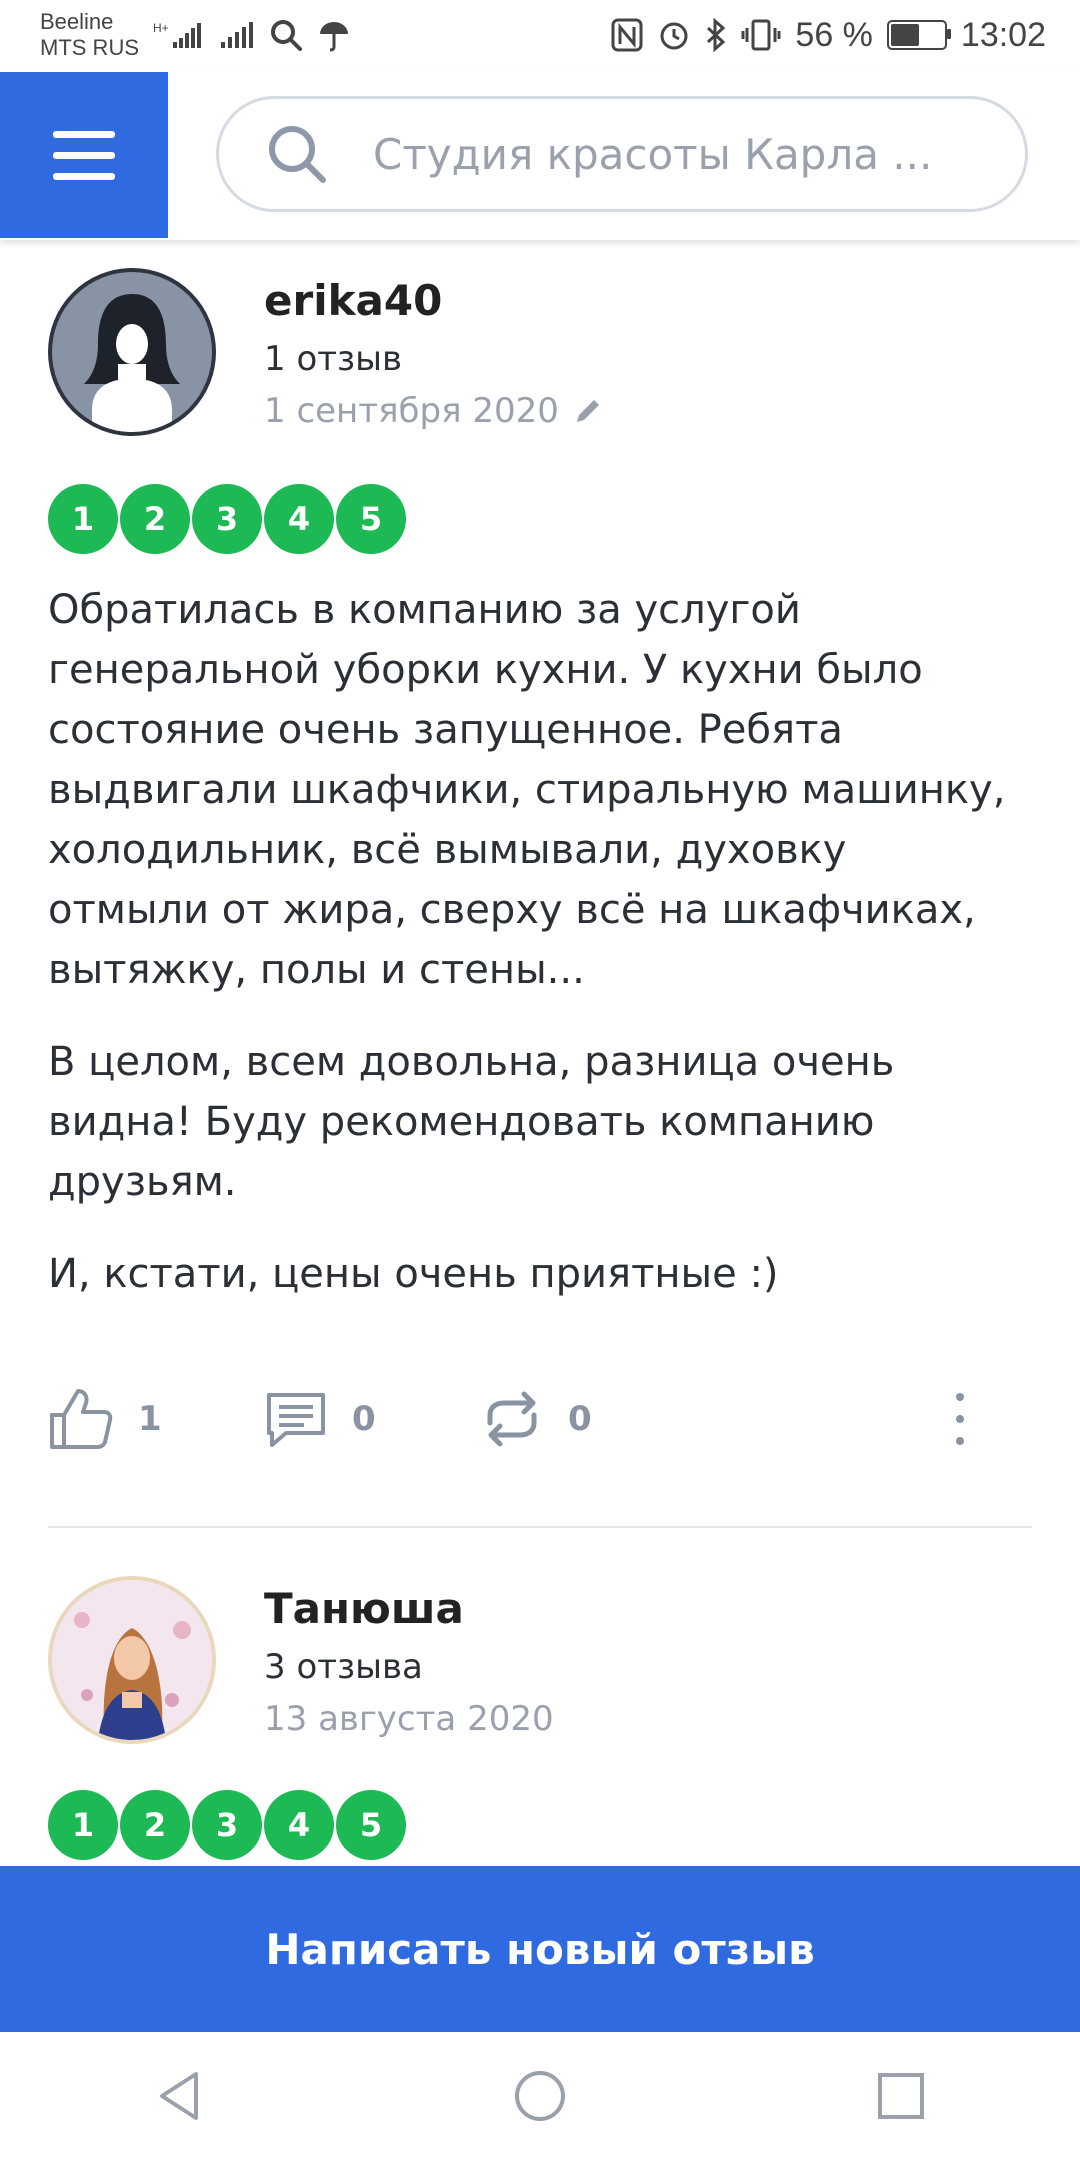 The width and height of the screenshot is (1080, 2160). Describe the element at coordinates (715, 1419) in the screenshot. I see `repost-button: 0` at that location.